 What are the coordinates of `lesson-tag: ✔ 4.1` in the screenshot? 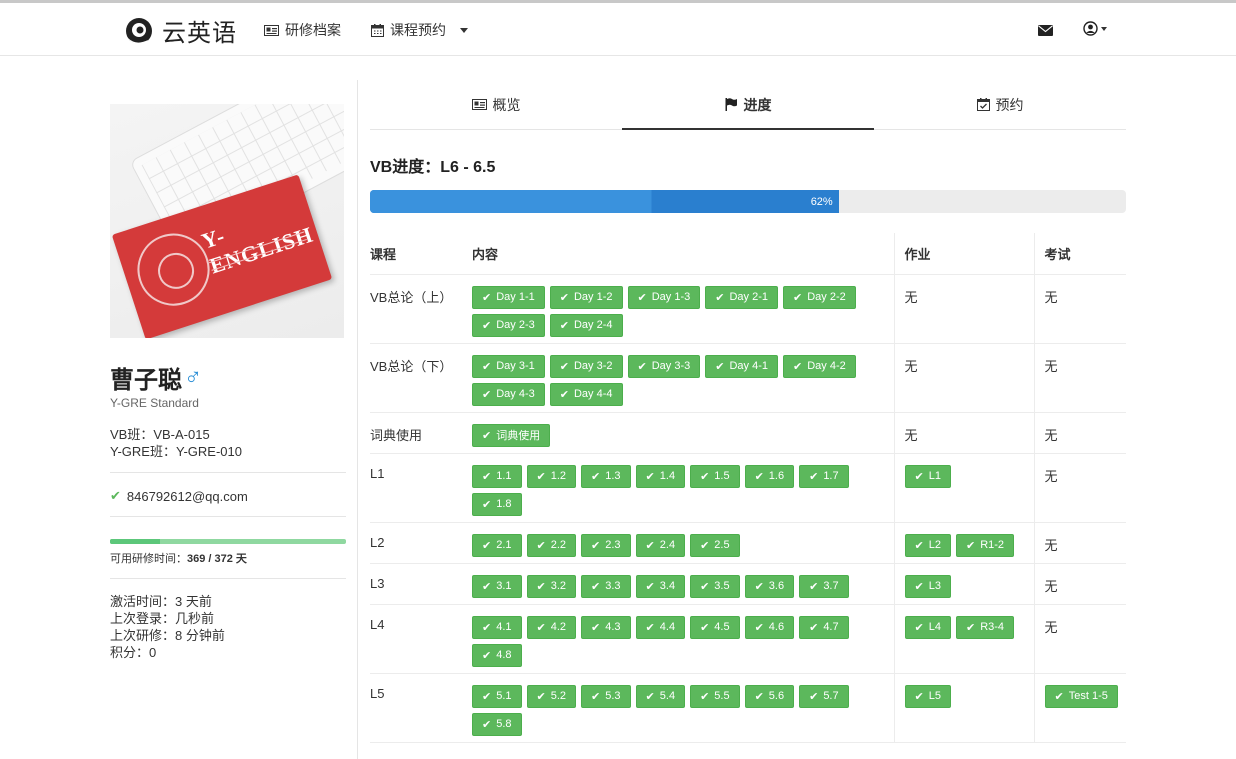 It's located at (497, 627).